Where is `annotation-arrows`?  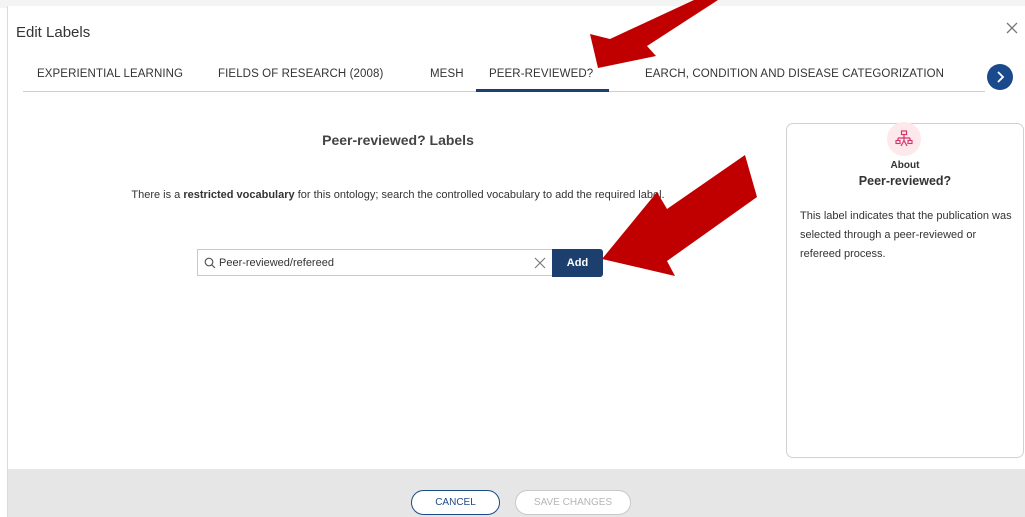 annotation-arrows is located at coordinates (673, 138).